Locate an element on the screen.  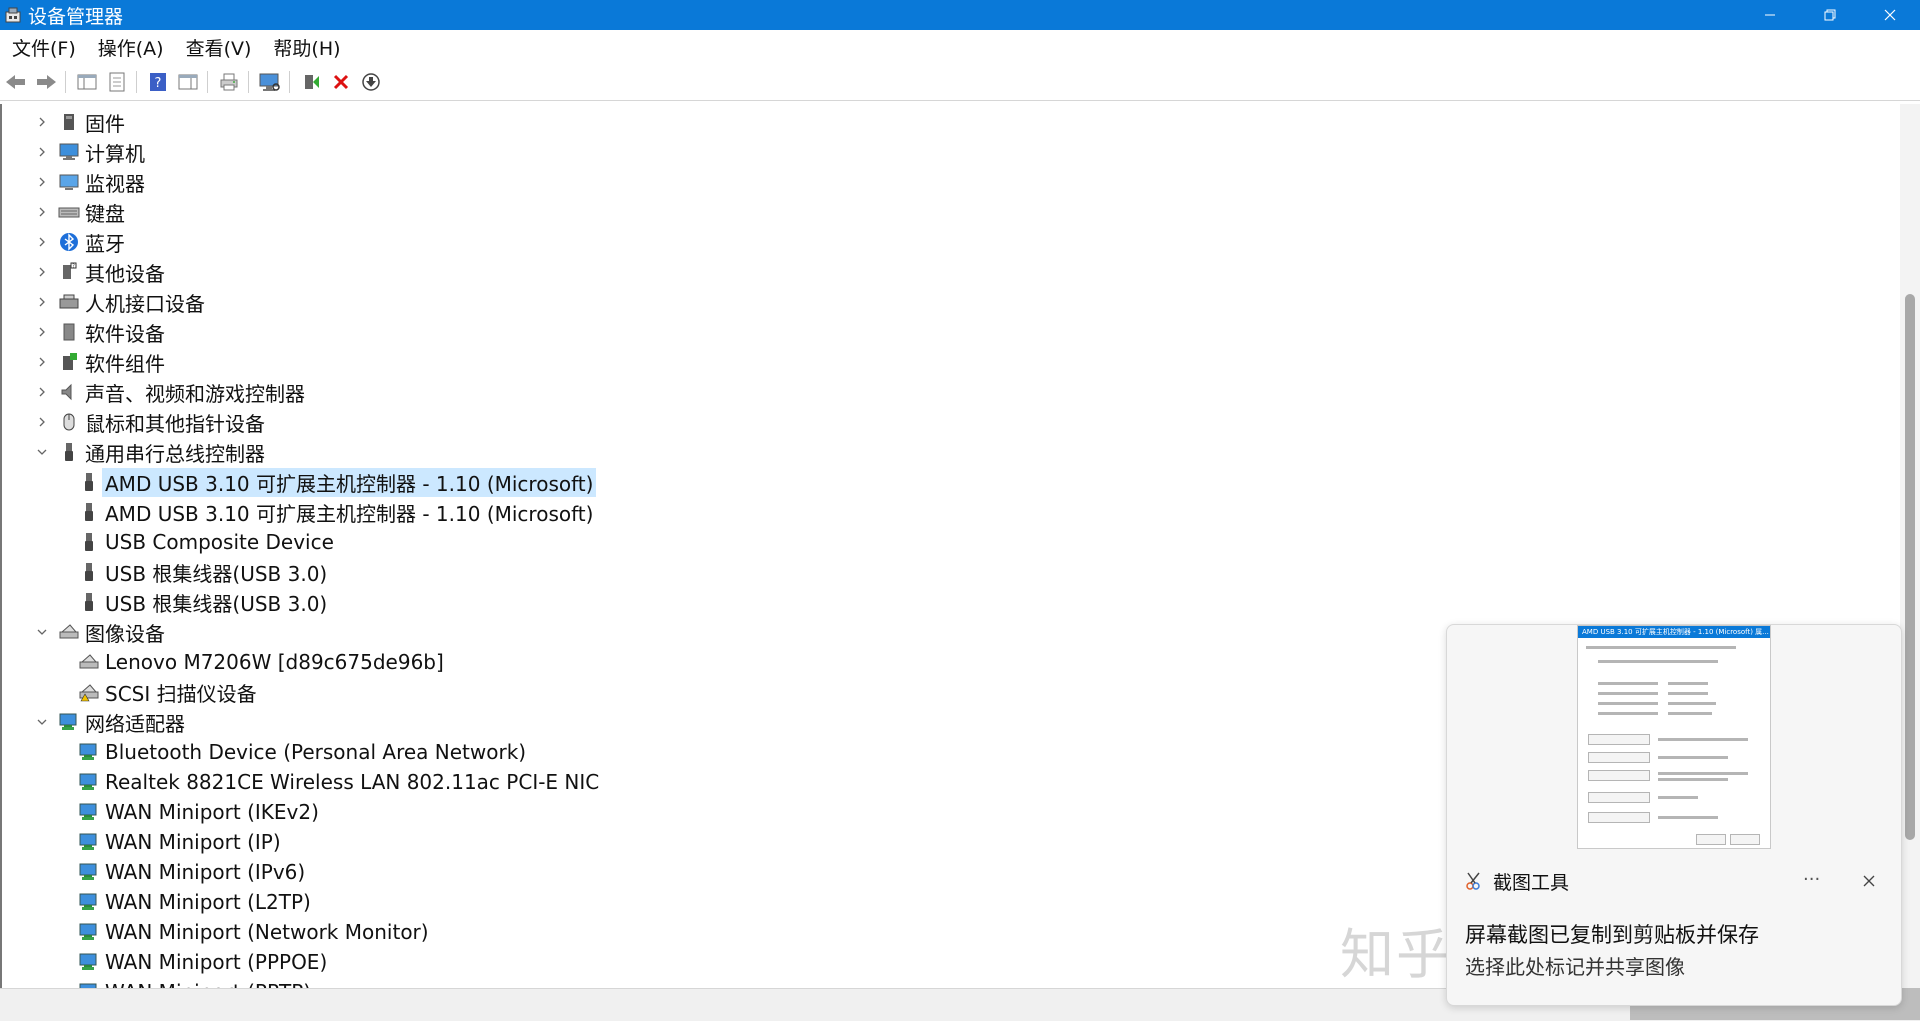
tree-device: SCSI 扫描仪设备 is located at coordinates (169, 692).